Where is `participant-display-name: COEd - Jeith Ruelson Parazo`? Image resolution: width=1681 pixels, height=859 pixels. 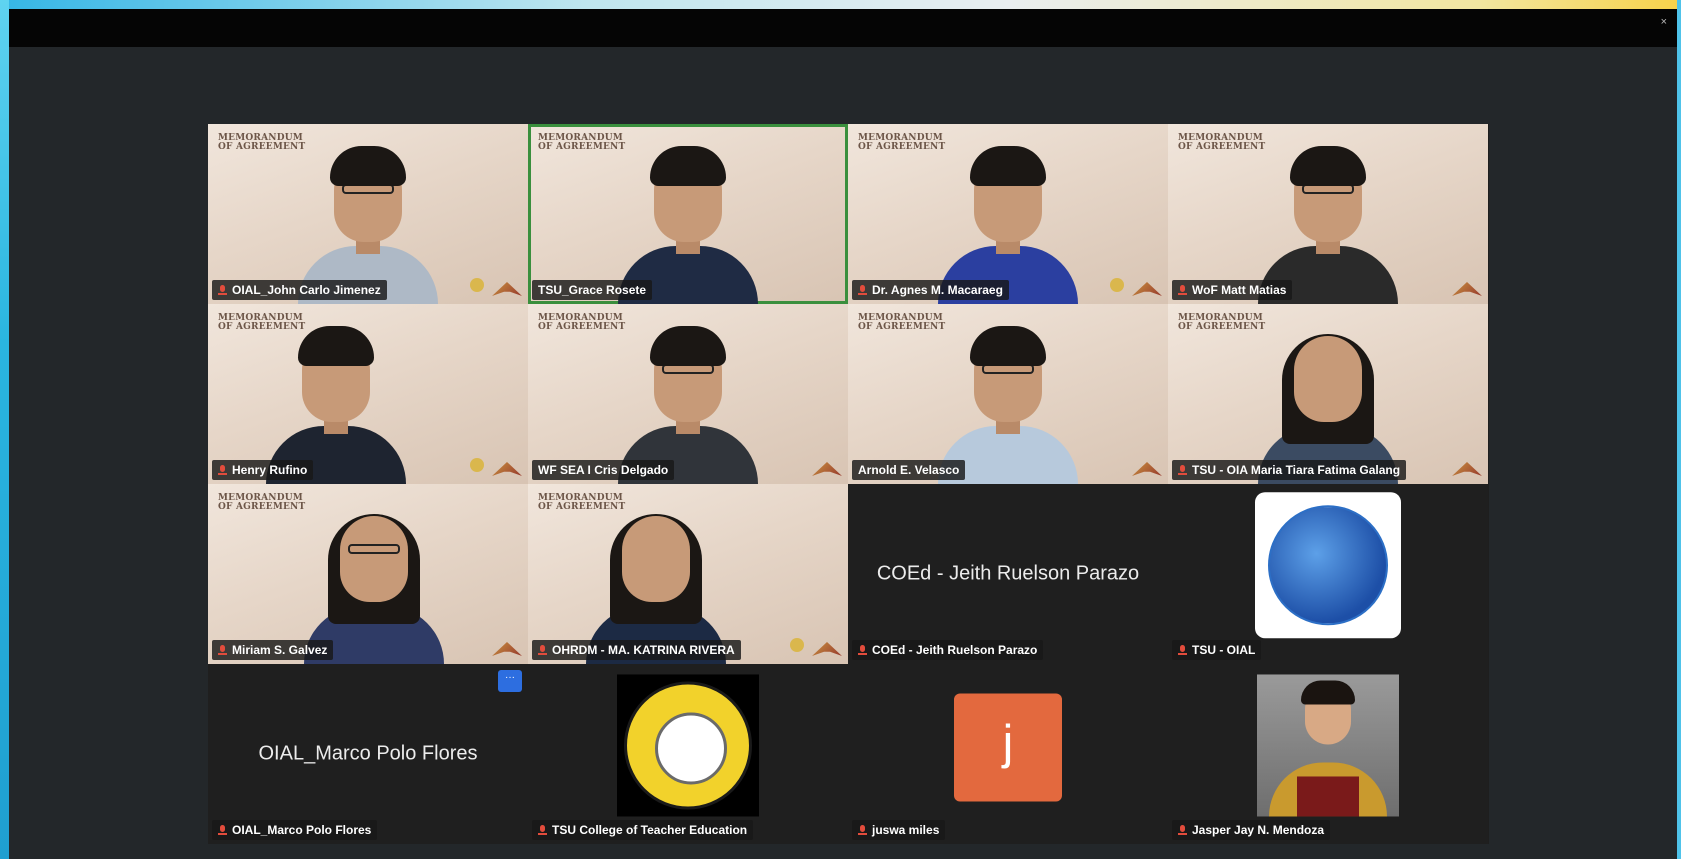 participant-display-name: COEd - Jeith Ruelson Parazo is located at coordinates (1008, 573).